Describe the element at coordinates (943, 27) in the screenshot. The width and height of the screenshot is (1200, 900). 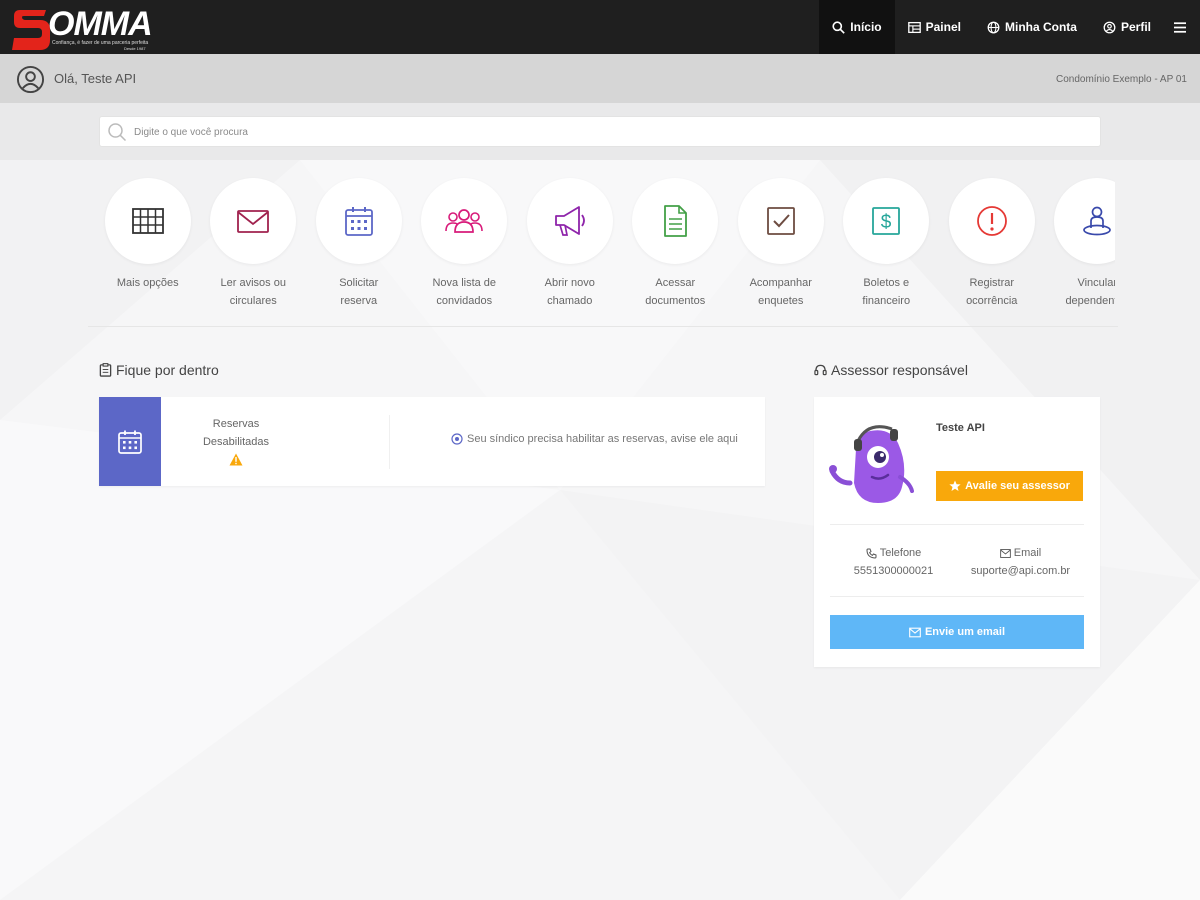
I see `nav-painel-label: Painel` at that location.